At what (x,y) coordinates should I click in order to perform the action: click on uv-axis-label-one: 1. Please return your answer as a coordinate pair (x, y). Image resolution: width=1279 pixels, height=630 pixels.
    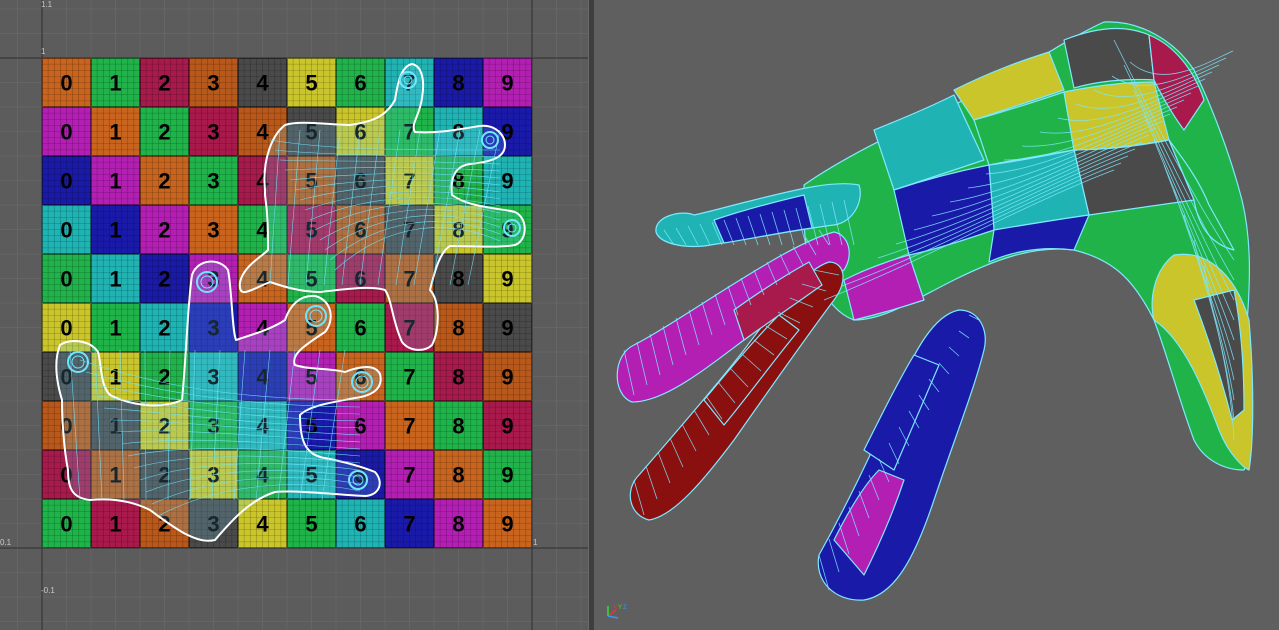
    Looking at the image, I should click on (43, 51).